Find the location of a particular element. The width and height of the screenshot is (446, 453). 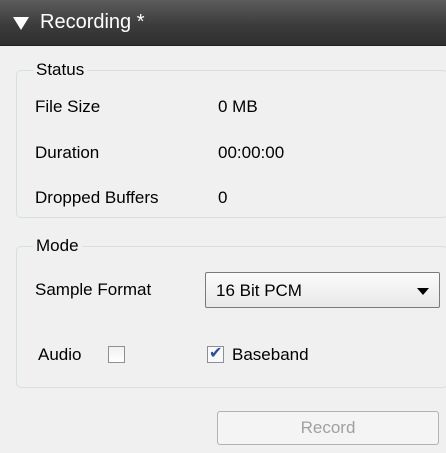

check-icon: ✔ is located at coordinates (216, 352).